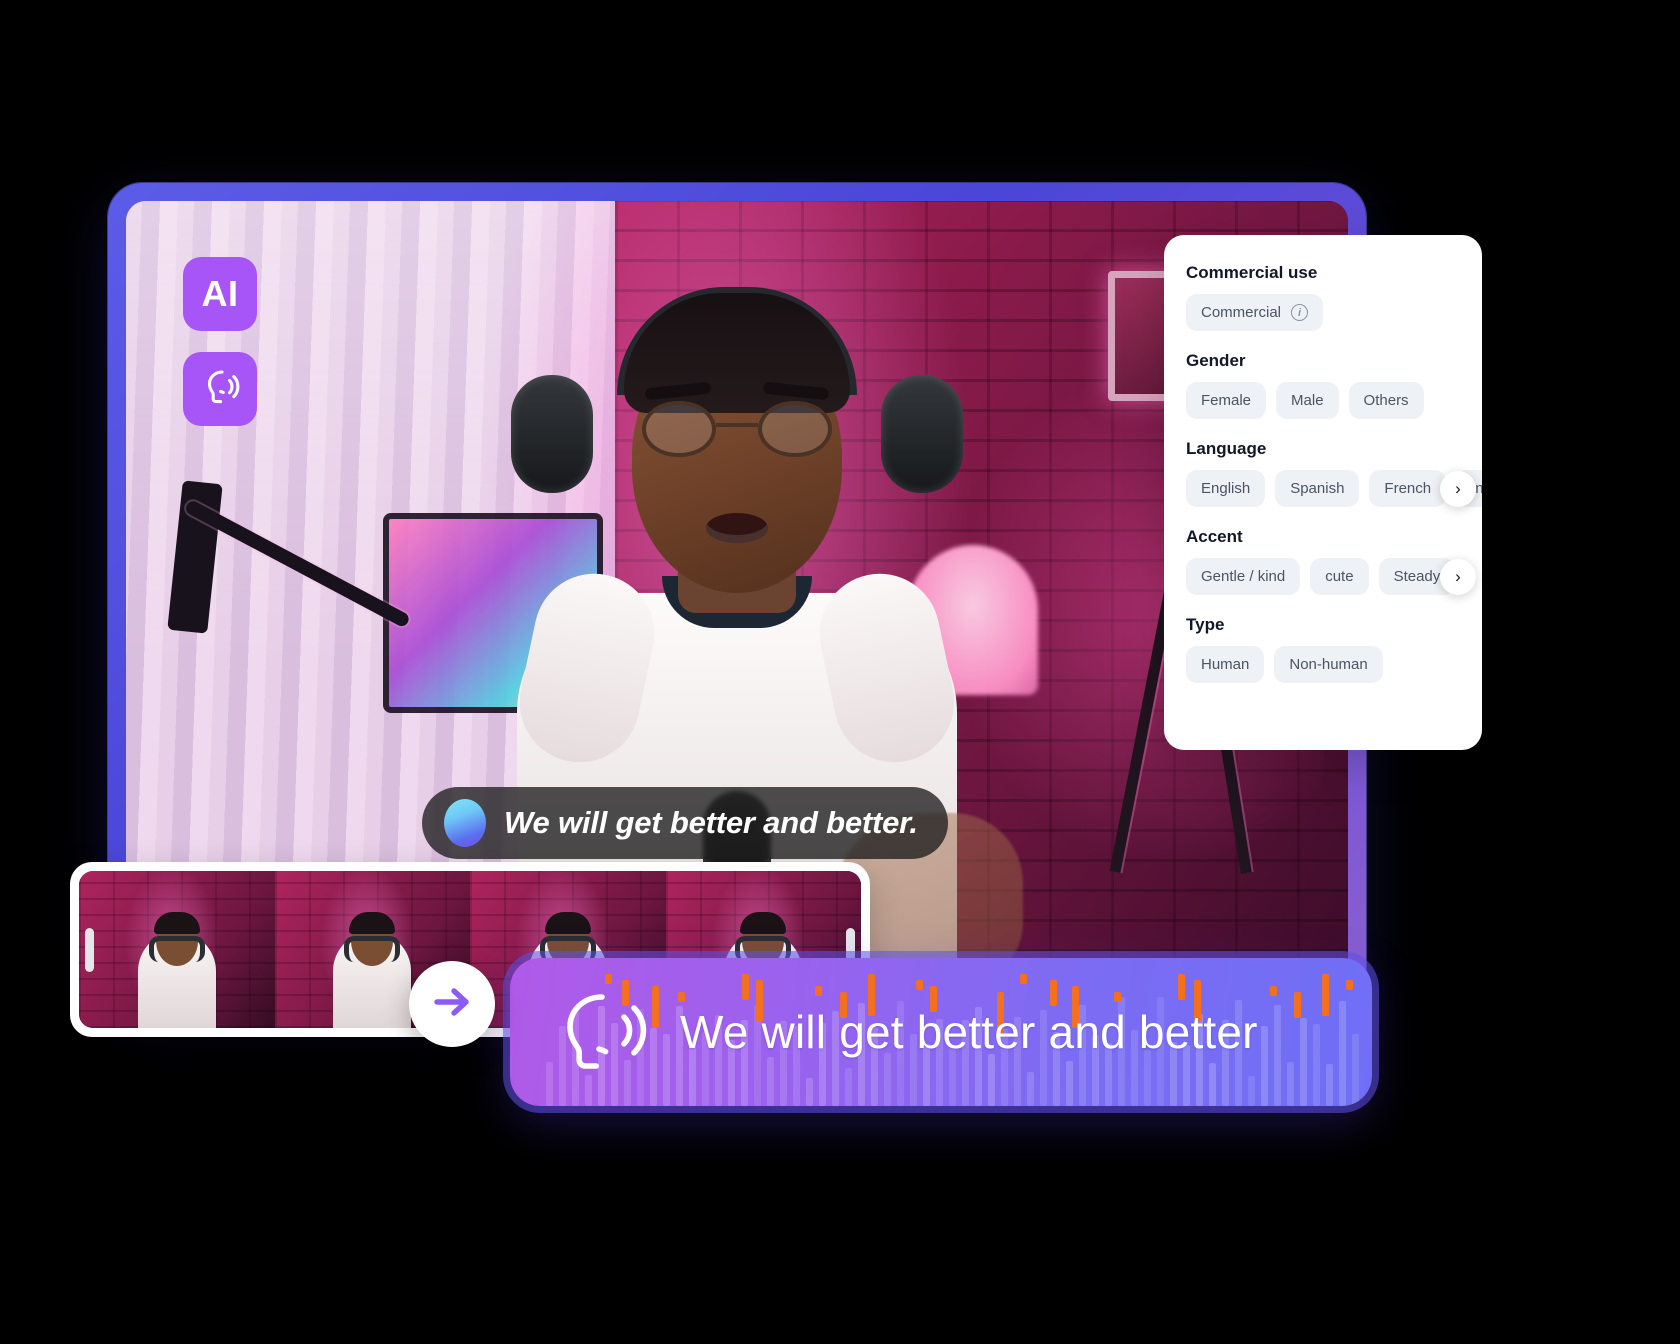 Image resolution: width=1680 pixels, height=1344 pixels. I want to click on ai-badge: AI, so click(220, 294).